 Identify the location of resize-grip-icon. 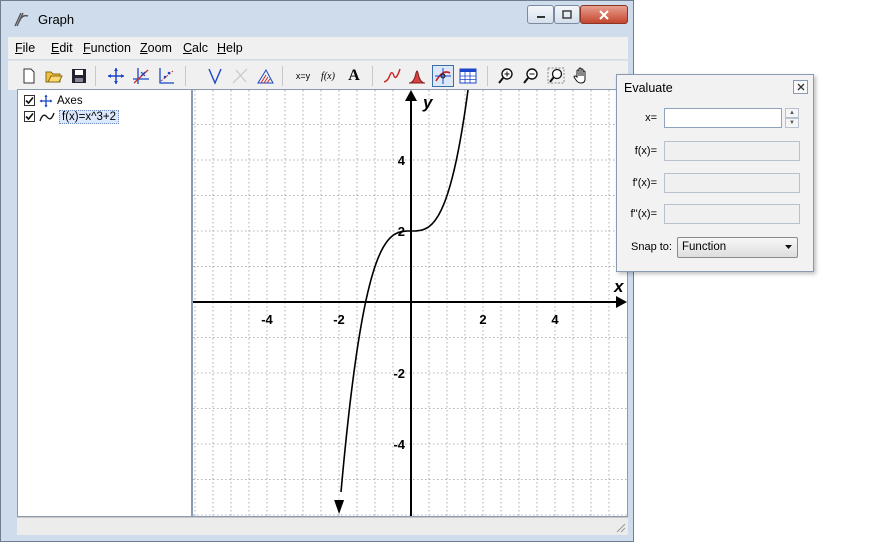
(620, 527).